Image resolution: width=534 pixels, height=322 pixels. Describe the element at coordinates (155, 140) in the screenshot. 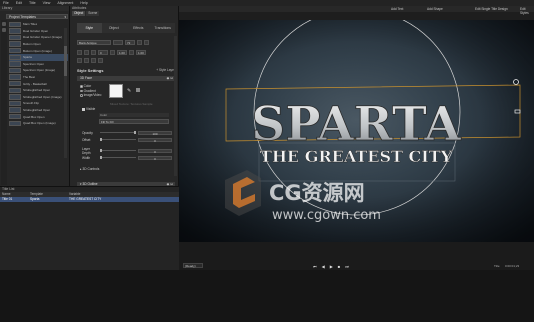

I see `offset-value: 0` at that location.